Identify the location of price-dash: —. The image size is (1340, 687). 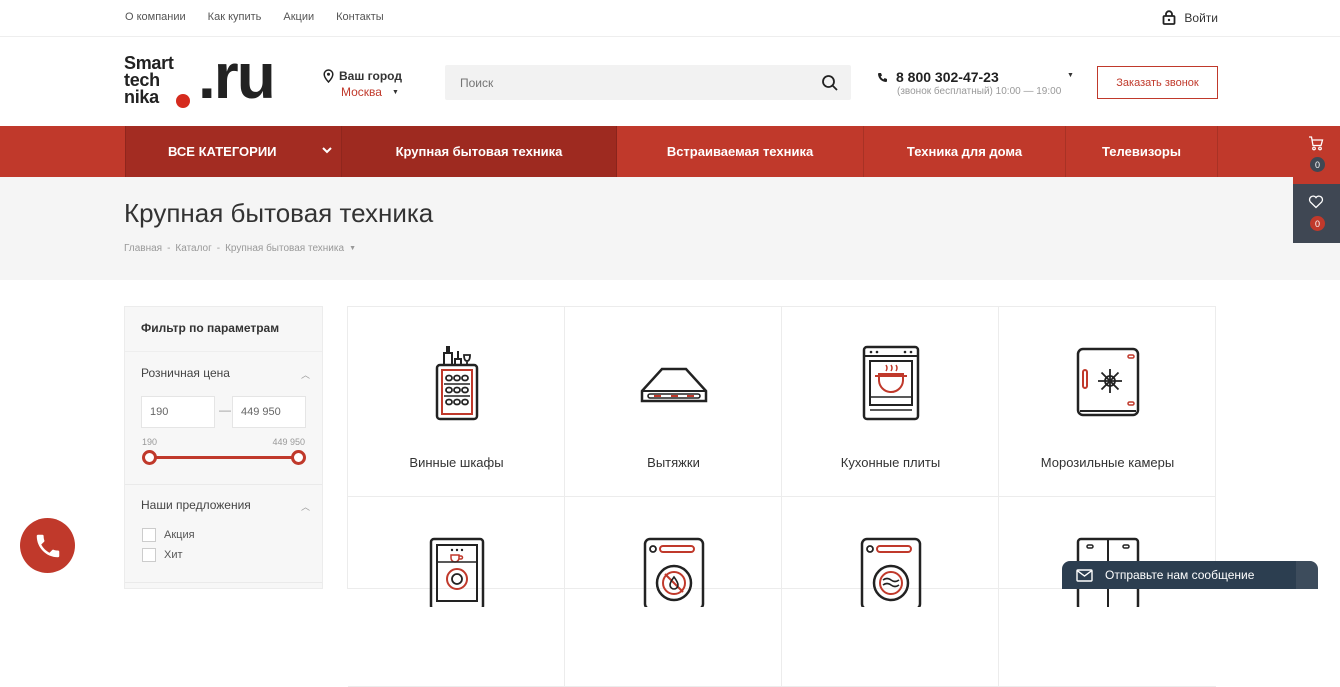
(225, 410).